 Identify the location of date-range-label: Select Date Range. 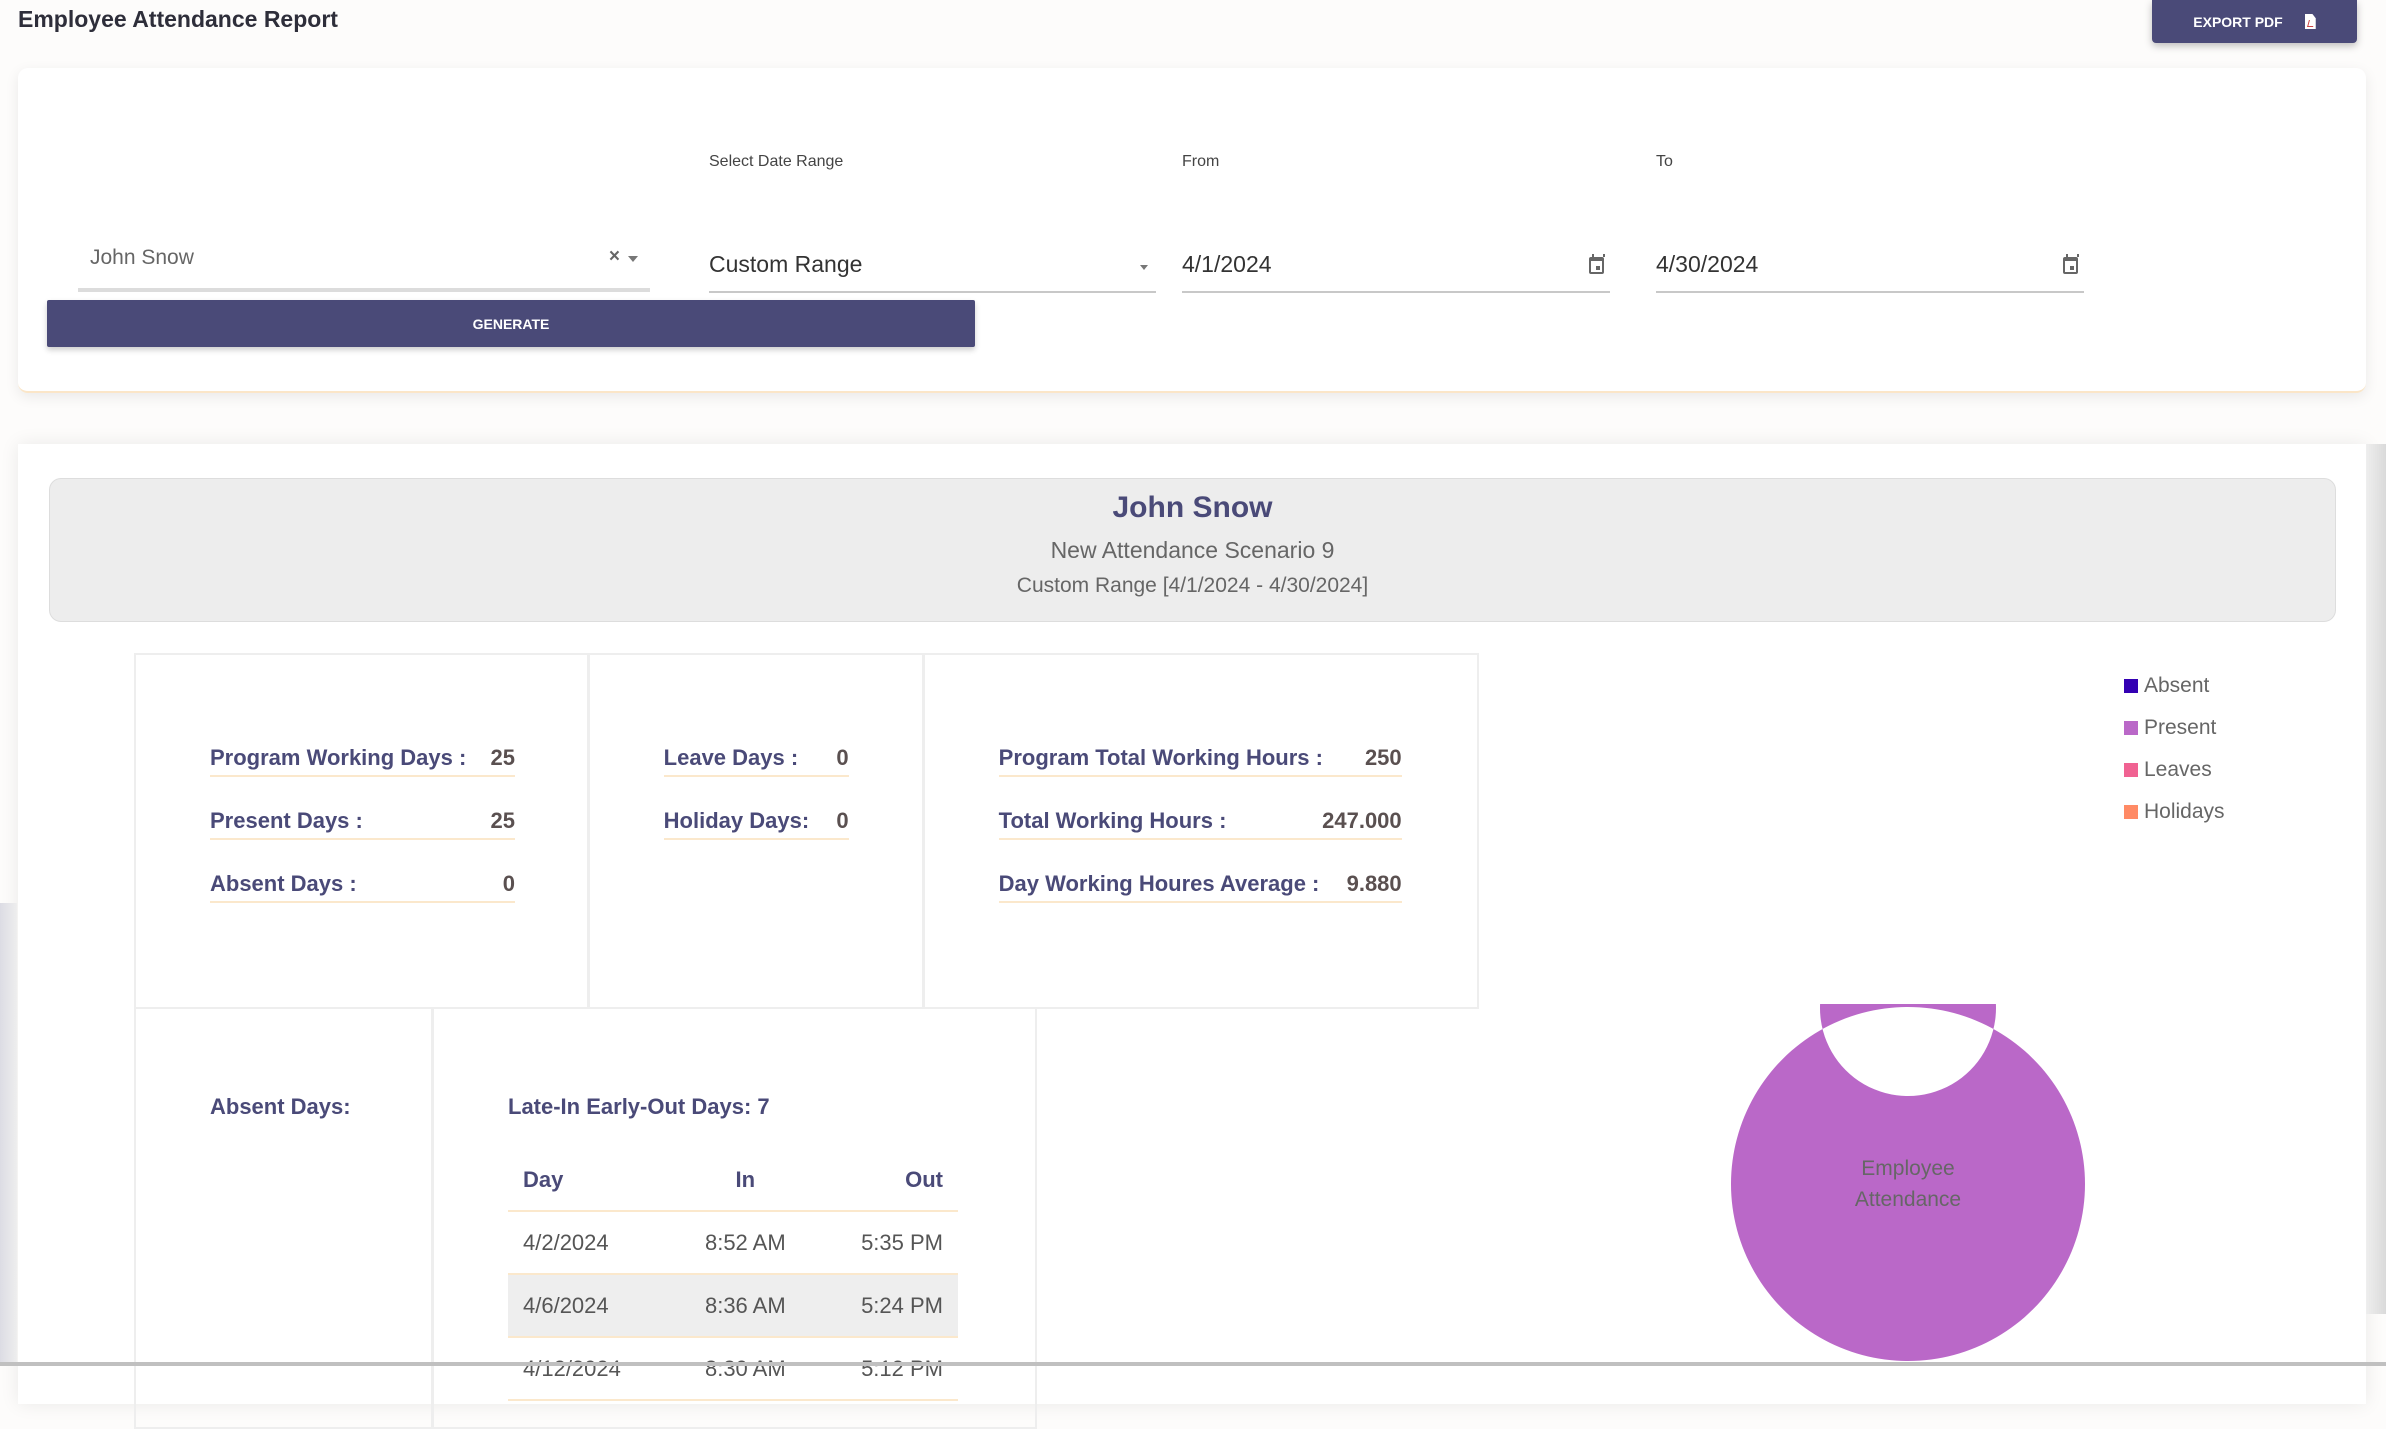
(776, 161).